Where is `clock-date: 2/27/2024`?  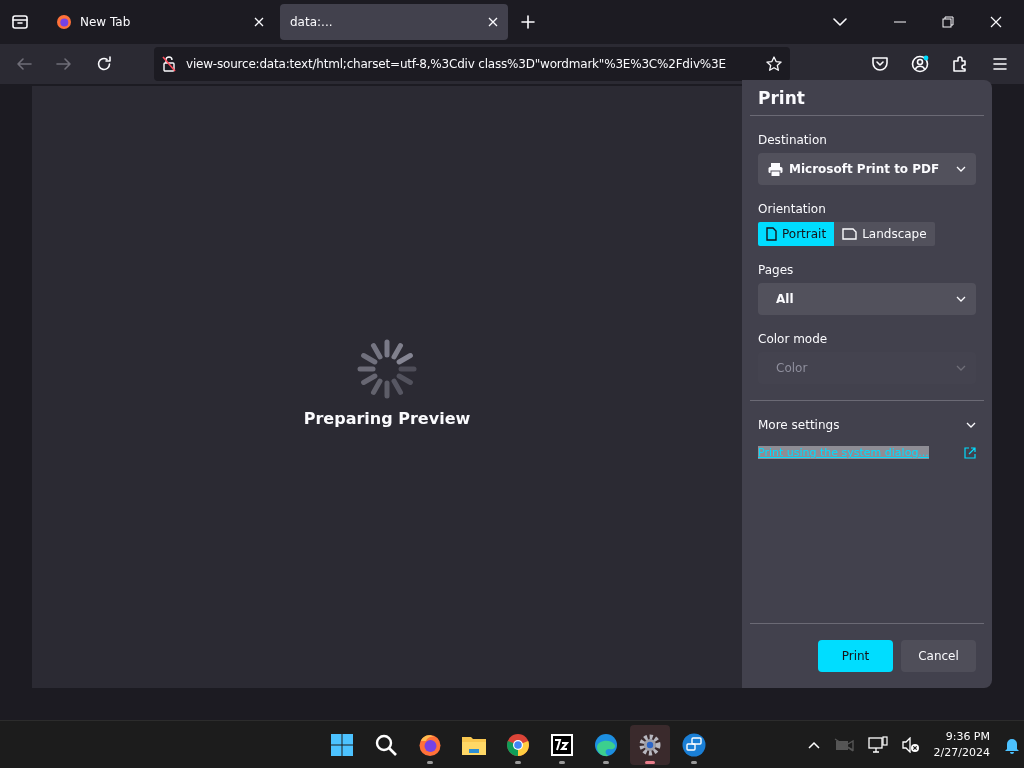 clock-date: 2/27/2024 is located at coordinates (961, 752).